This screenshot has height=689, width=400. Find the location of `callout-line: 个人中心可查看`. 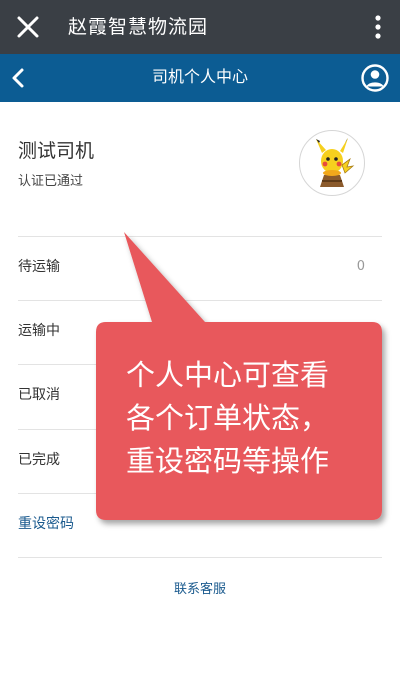

callout-line: 个人中心可查看 is located at coordinates (228, 375).